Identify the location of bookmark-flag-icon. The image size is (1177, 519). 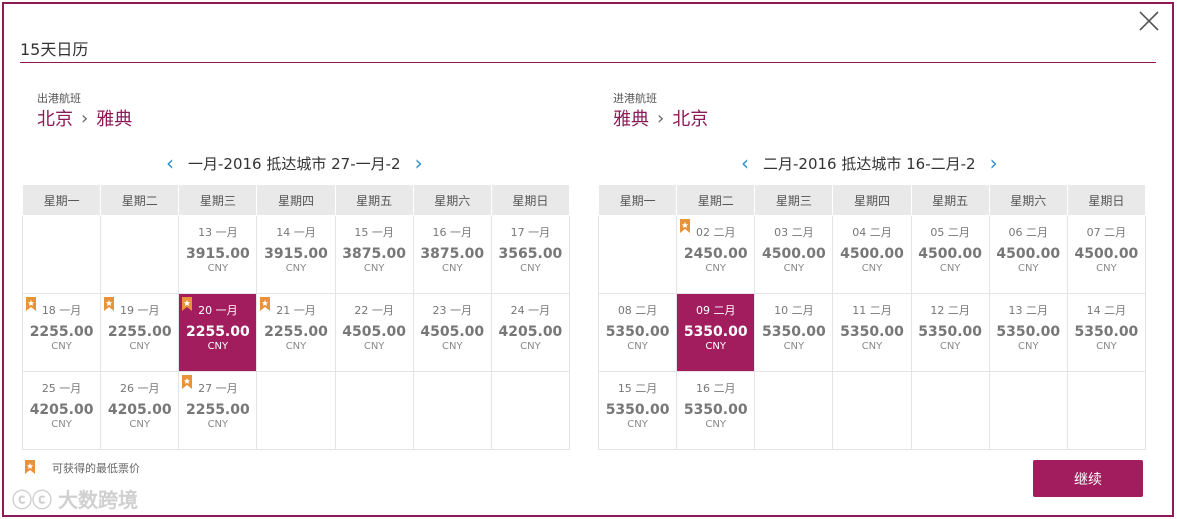
(30, 467).